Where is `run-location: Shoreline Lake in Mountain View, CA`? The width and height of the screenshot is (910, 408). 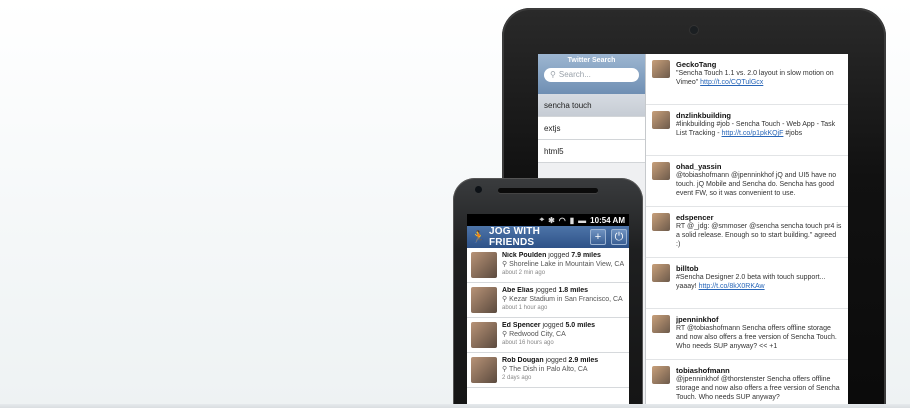 run-location: Shoreline Lake in Mountain View, CA is located at coordinates (567, 264).